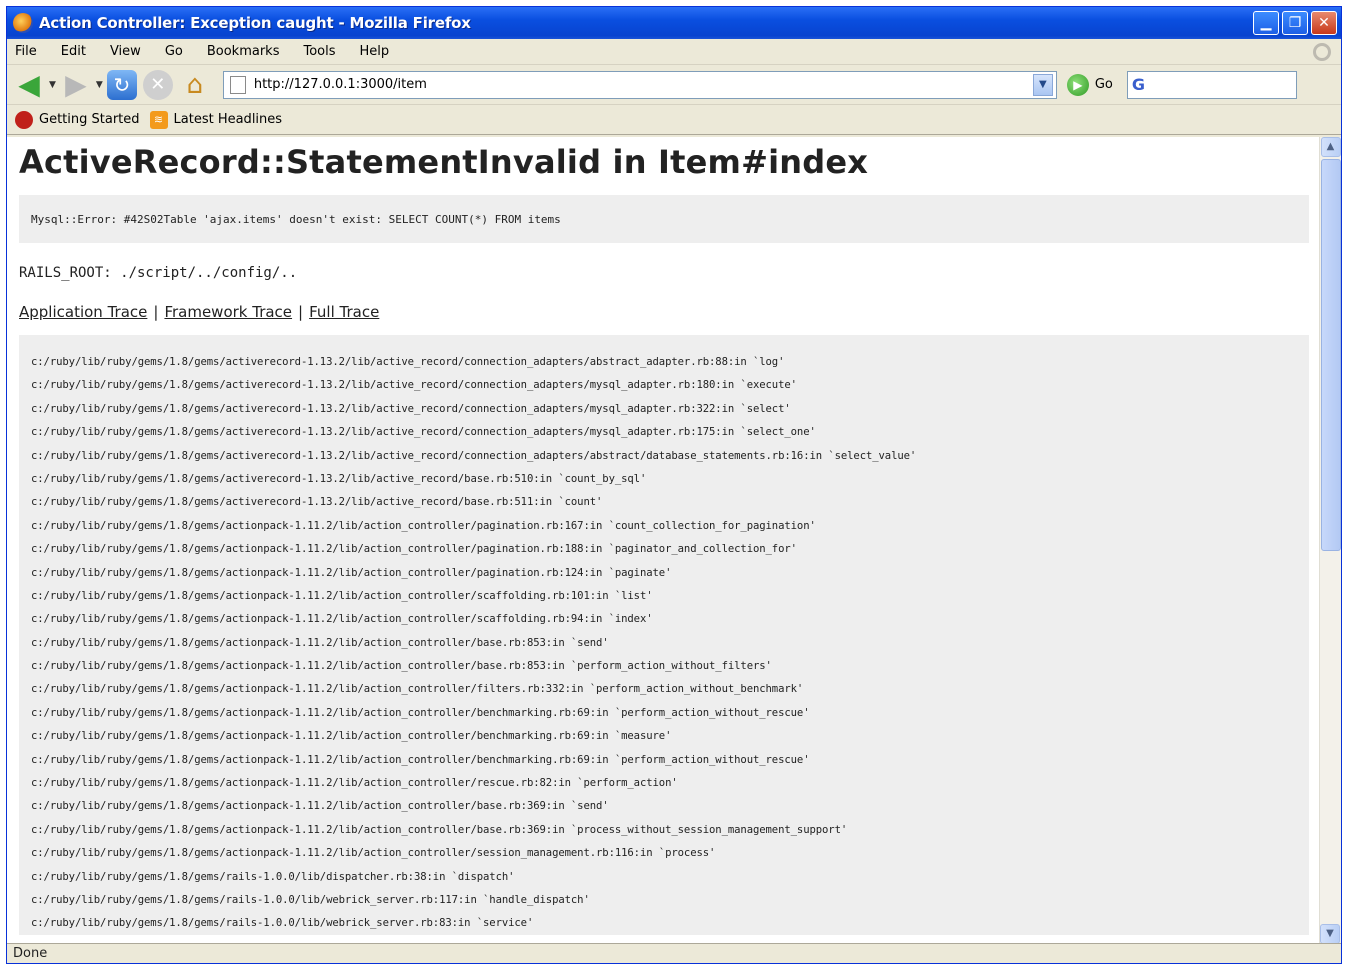 The height and width of the screenshot is (964, 1348). I want to click on reload-icon: ↻, so click(121, 84).